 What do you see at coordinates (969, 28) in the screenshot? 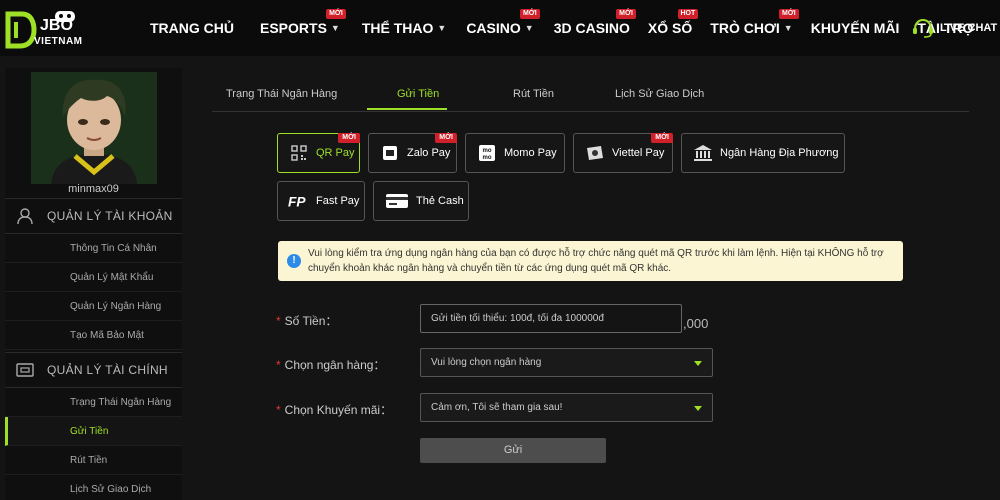
I see `live-chat-label: LIVE CHAT` at bounding box center [969, 28].